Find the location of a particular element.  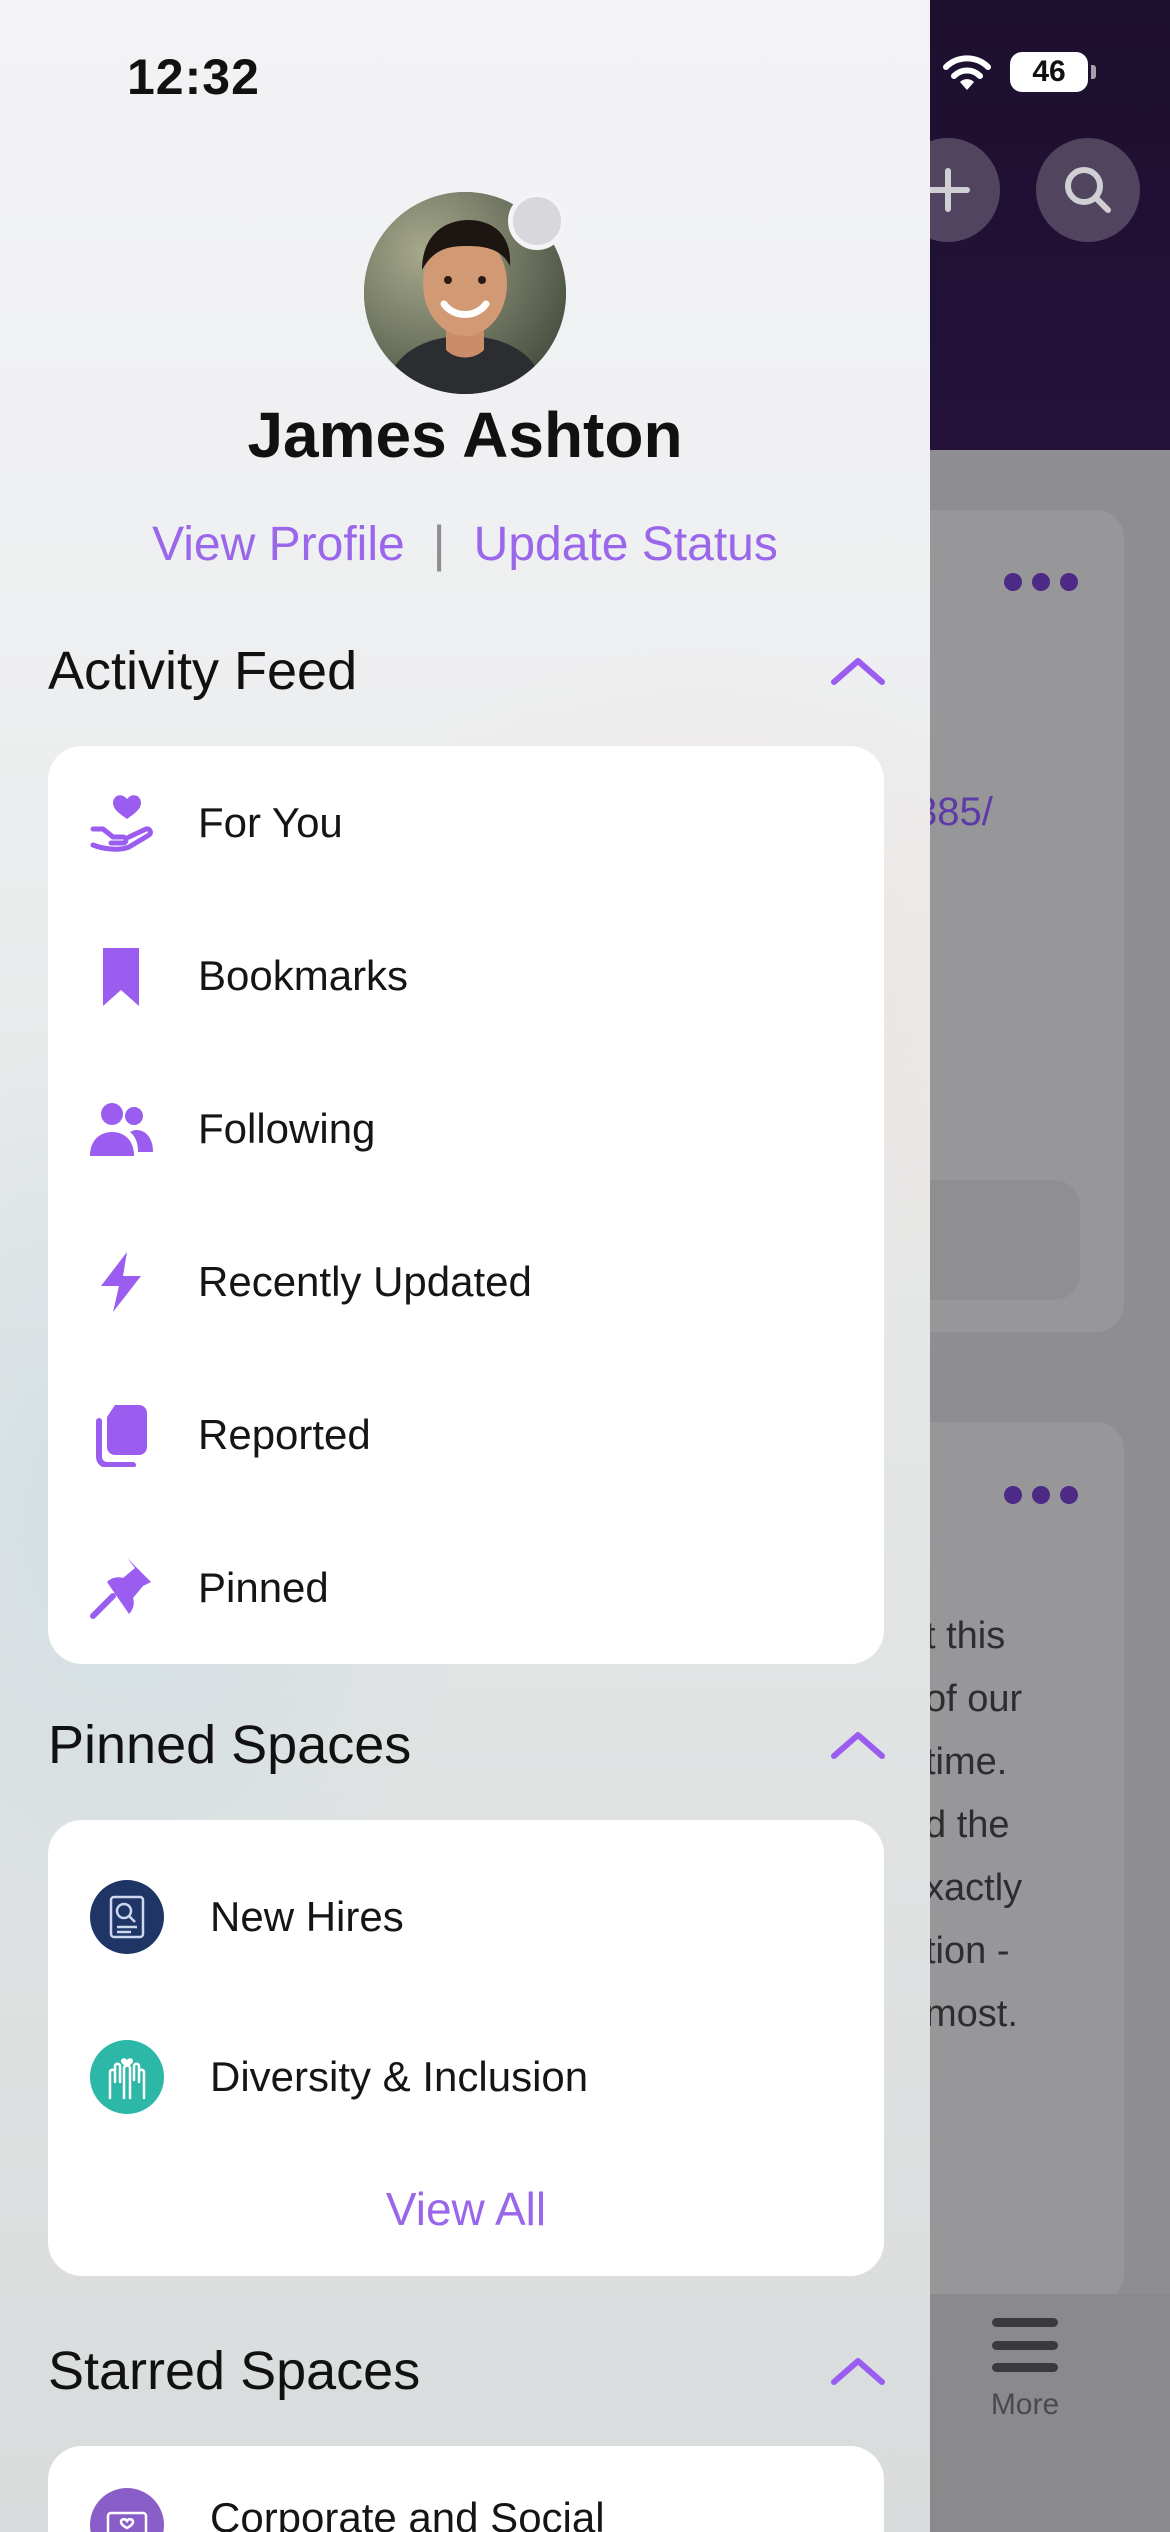

wifi-icon is located at coordinates (967, 72).